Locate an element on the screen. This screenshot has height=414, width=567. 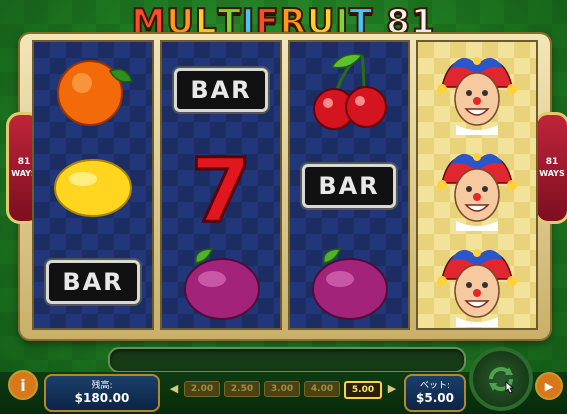
balance-label: 残高: is located at coordinates (102, 386).